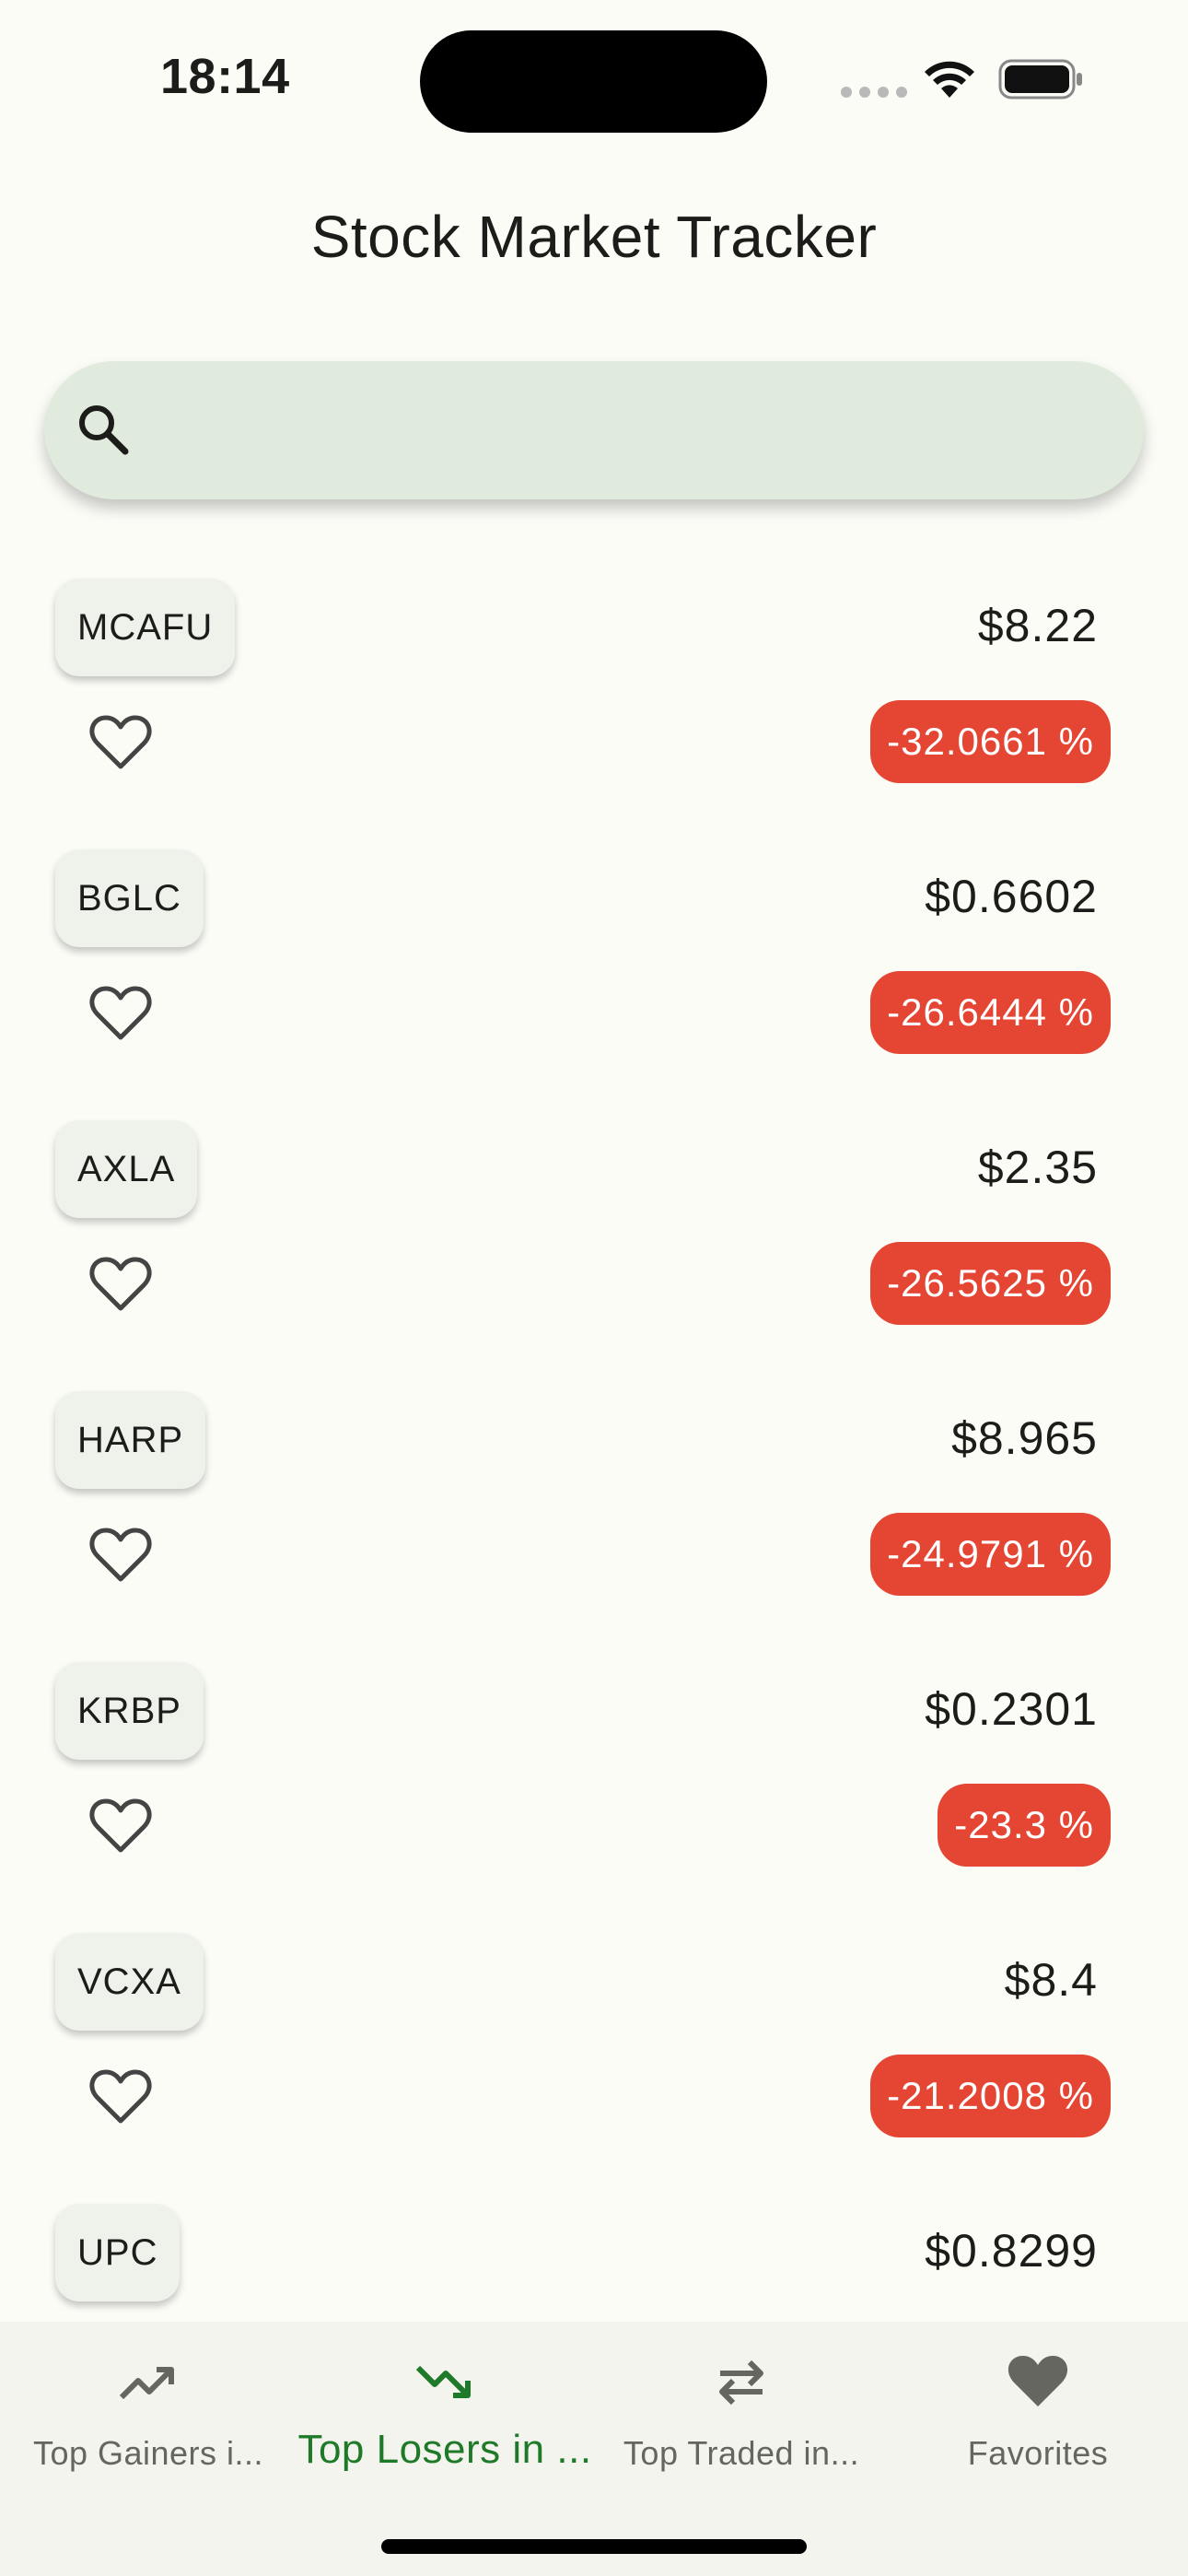 The height and width of the screenshot is (2576, 1188). Describe the element at coordinates (1040, 79) in the screenshot. I see `battery-icon` at that location.